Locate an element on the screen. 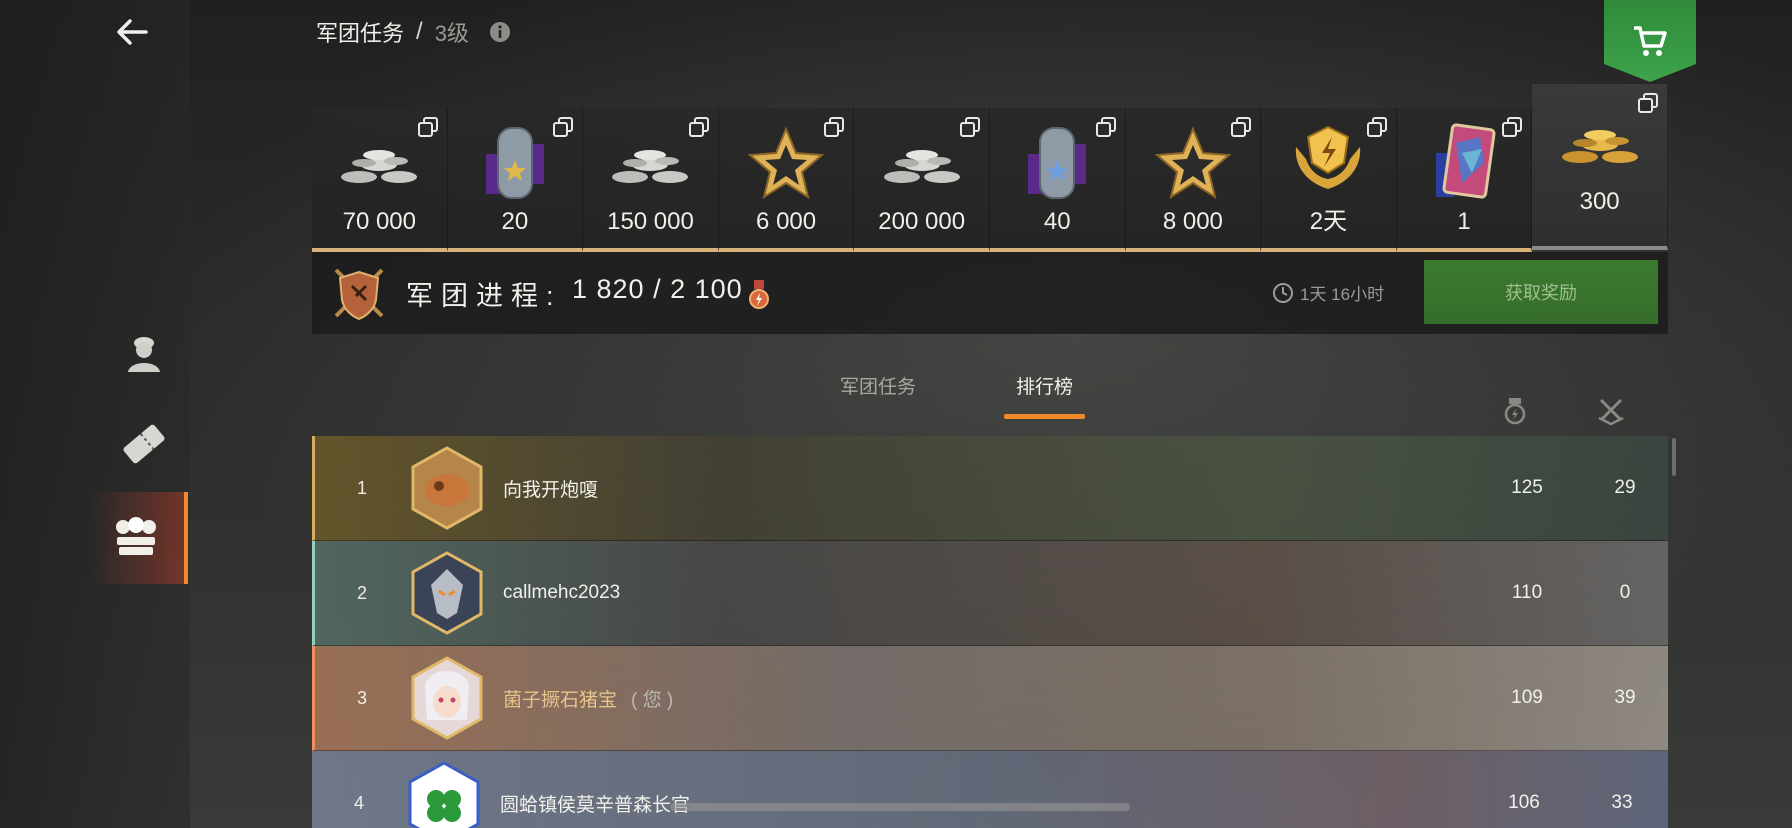  scrollbar is located at coordinates (1674, 457).